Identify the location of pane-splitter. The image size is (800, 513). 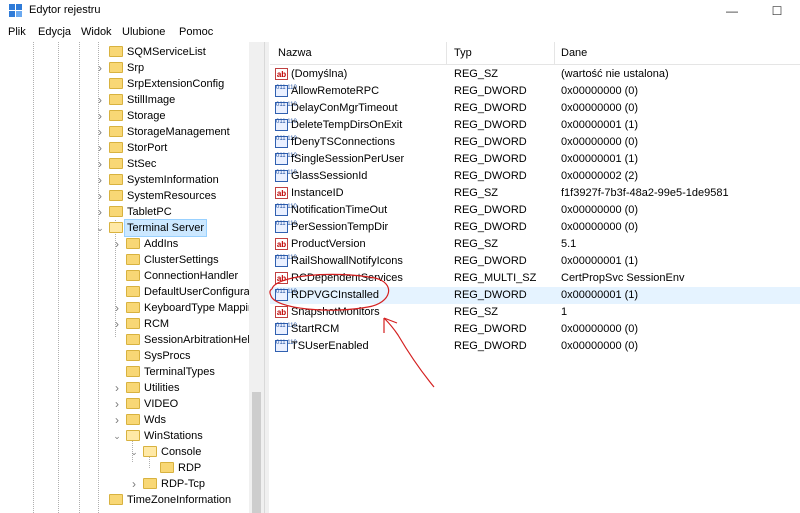
(266, 277).